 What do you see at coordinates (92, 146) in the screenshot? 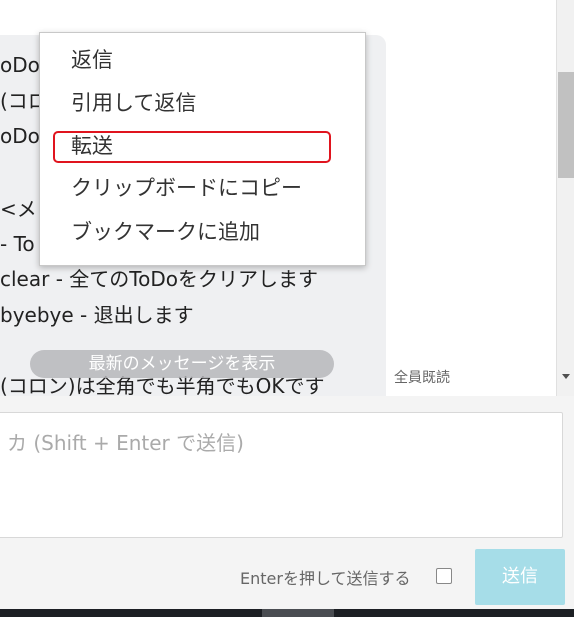
I see `menu-item-forward: 転送` at bounding box center [92, 146].